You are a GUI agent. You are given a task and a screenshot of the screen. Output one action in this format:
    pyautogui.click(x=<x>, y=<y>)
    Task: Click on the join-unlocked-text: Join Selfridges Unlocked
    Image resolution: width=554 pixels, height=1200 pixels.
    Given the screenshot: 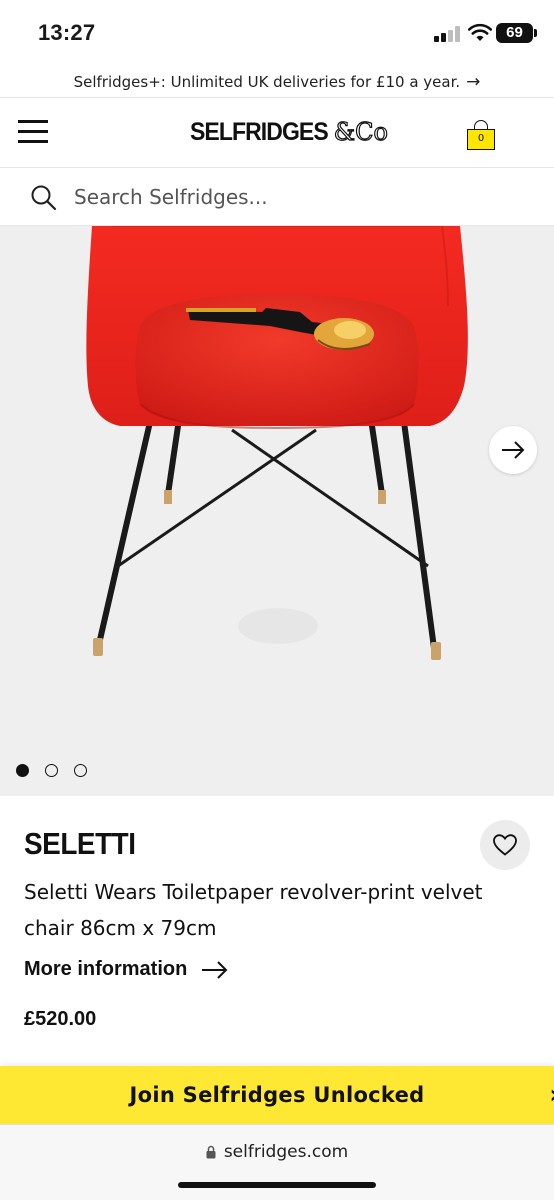 What is the action you would take?
    pyautogui.click(x=277, y=1095)
    